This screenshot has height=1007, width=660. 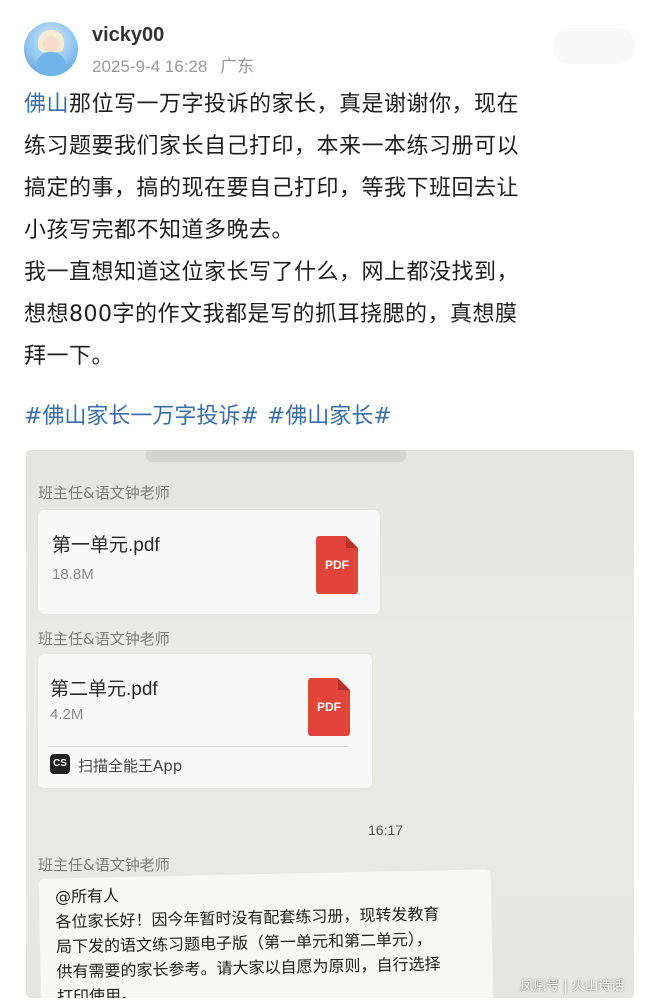 What do you see at coordinates (159, 230) in the screenshot?
I see `post-line-text: 小孩写完都不知道多晚去。` at bounding box center [159, 230].